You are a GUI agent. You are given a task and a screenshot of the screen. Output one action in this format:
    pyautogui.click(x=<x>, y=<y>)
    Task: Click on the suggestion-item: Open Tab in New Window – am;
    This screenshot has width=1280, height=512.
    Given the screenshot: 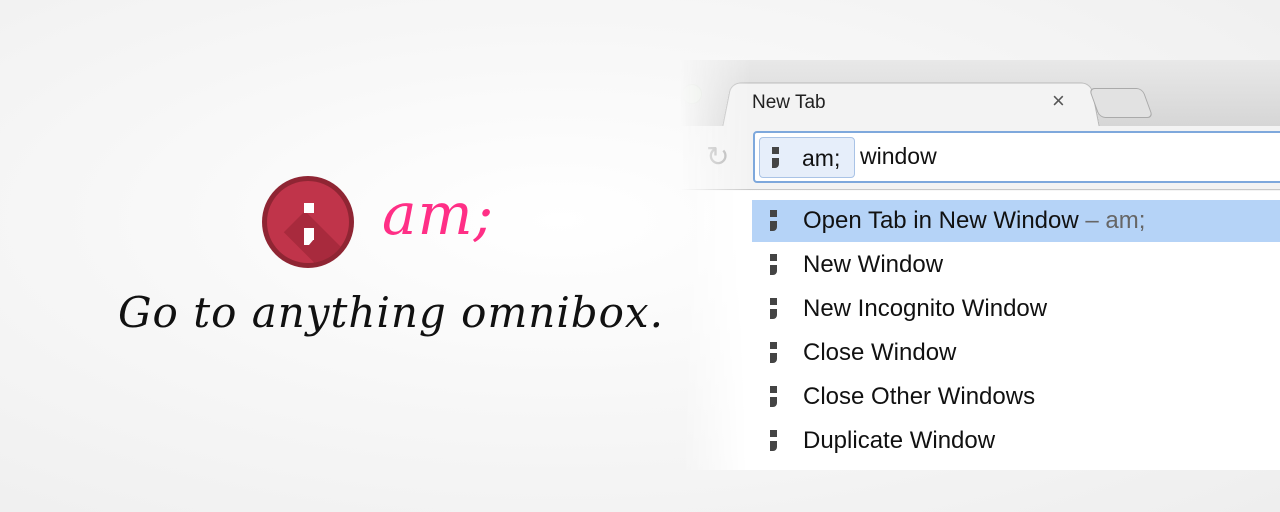 What is the action you would take?
    pyautogui.click(x=1016, y=221)
    